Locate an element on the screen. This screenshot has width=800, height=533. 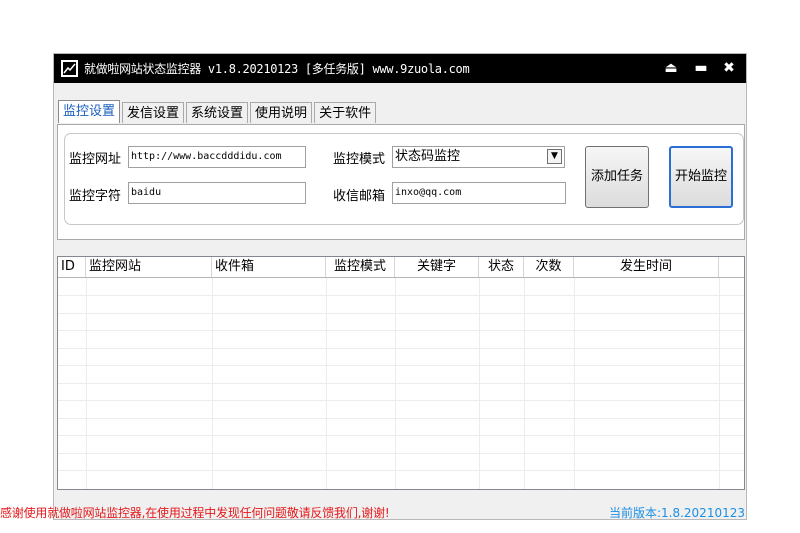
col-status: 状态 is located at coordinates (501, 267).